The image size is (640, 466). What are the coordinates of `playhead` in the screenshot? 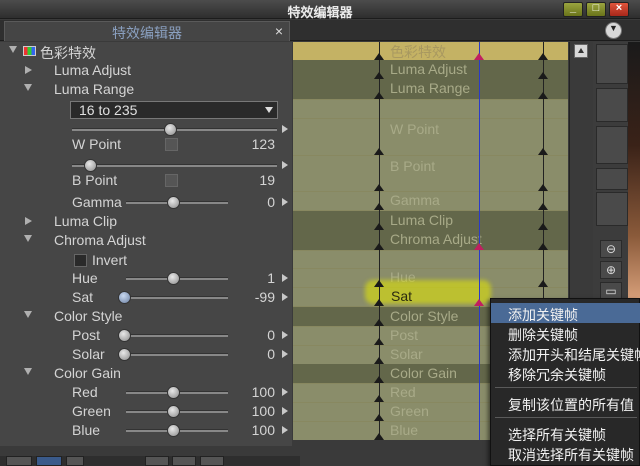 It's located at (479, 241).